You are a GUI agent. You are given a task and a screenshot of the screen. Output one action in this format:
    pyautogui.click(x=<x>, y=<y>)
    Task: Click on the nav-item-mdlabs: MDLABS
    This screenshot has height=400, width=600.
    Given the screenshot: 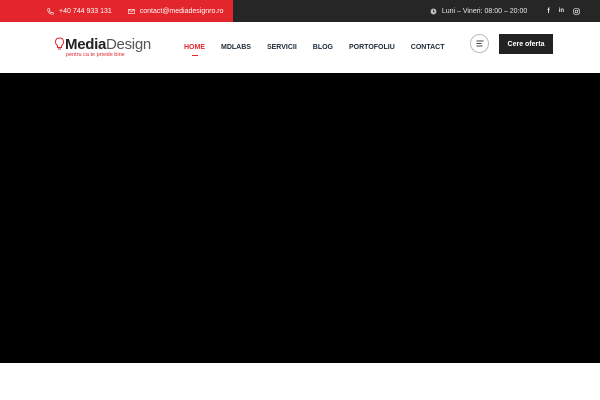 What is the action you would take?
    pyautogui.click(x=236, y=47)
    